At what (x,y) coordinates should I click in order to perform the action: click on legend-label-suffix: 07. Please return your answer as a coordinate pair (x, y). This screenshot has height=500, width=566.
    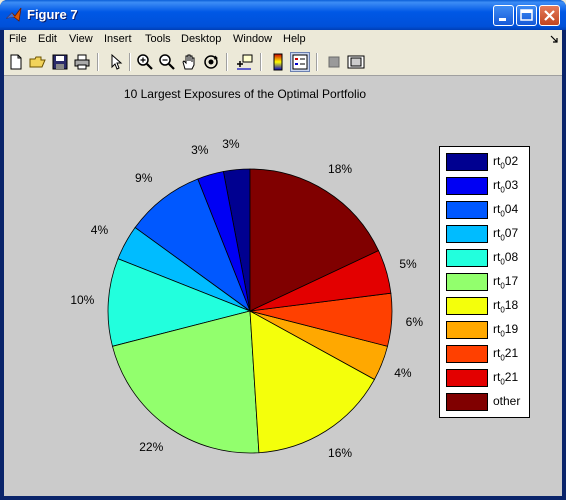
    Looking at the image, I should click on (511, 233).